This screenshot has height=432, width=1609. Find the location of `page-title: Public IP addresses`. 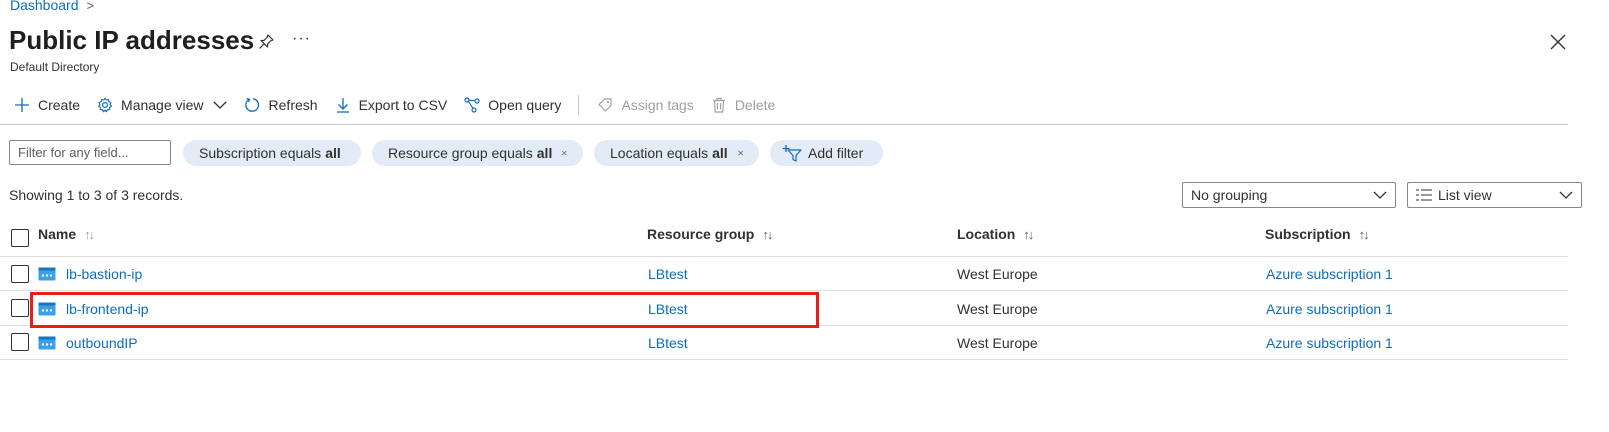

page-title: Public IP addresses is located at coordinates (132, 40).